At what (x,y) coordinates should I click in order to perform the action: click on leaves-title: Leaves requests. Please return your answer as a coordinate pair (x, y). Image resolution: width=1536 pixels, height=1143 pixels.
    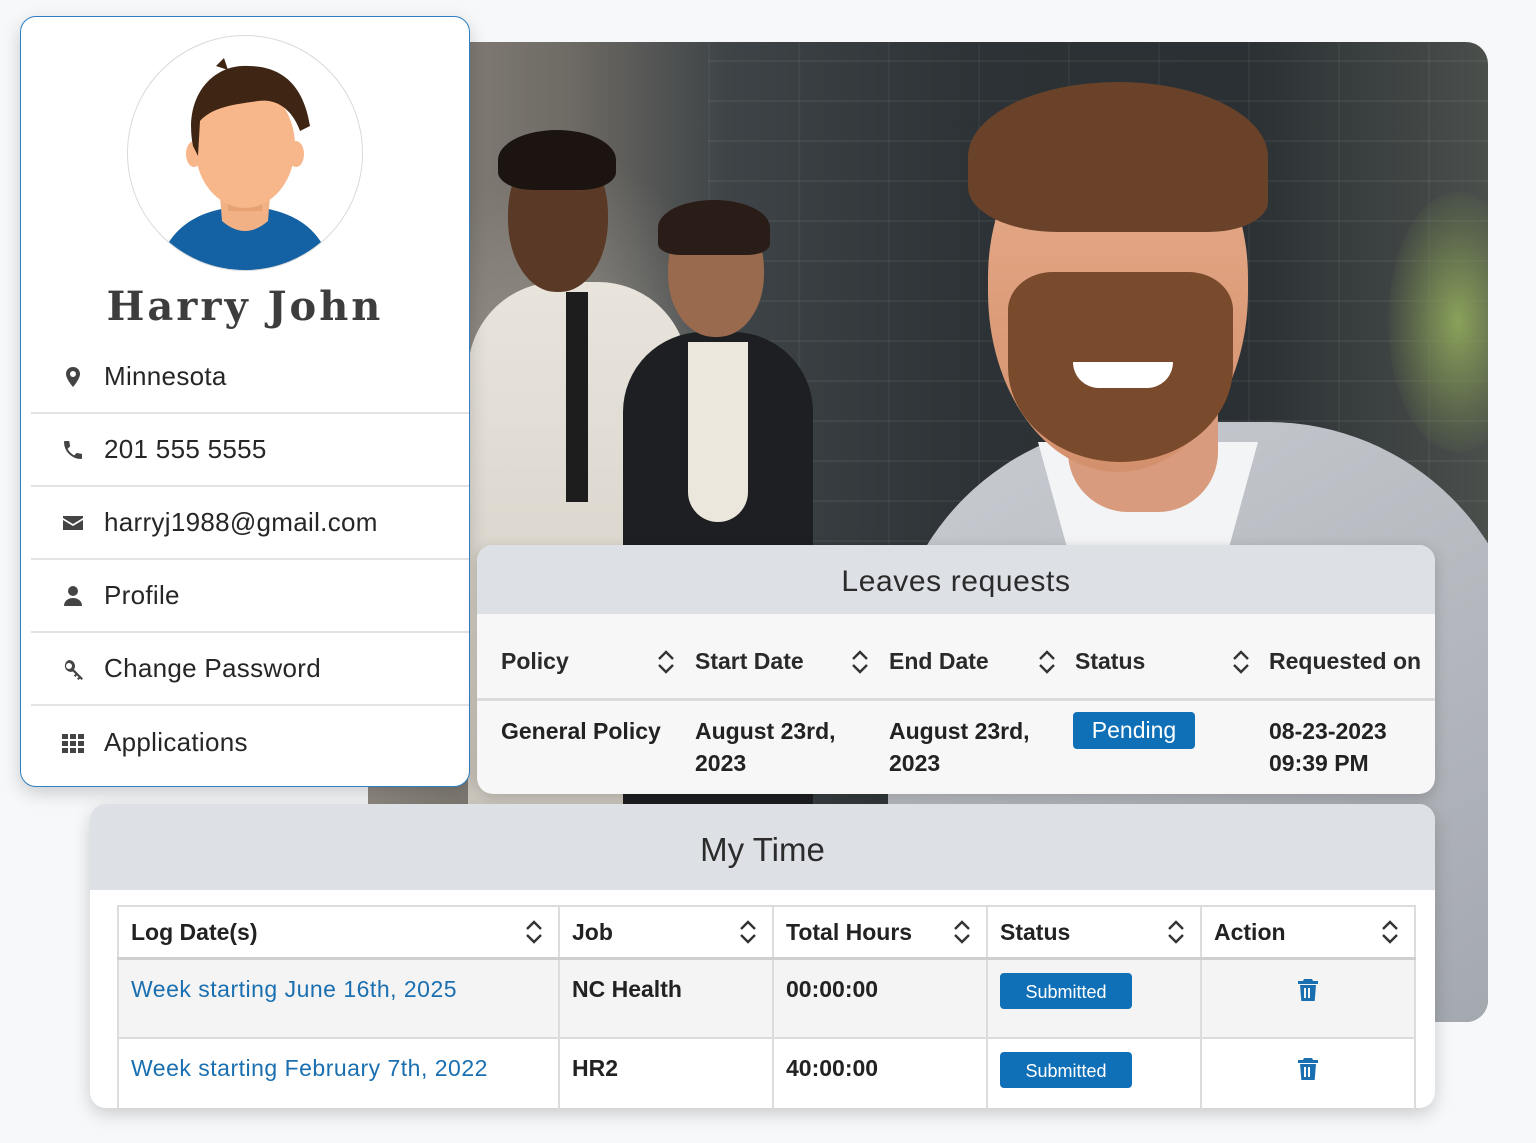
    Looking at the image, I should click on (956, 579).